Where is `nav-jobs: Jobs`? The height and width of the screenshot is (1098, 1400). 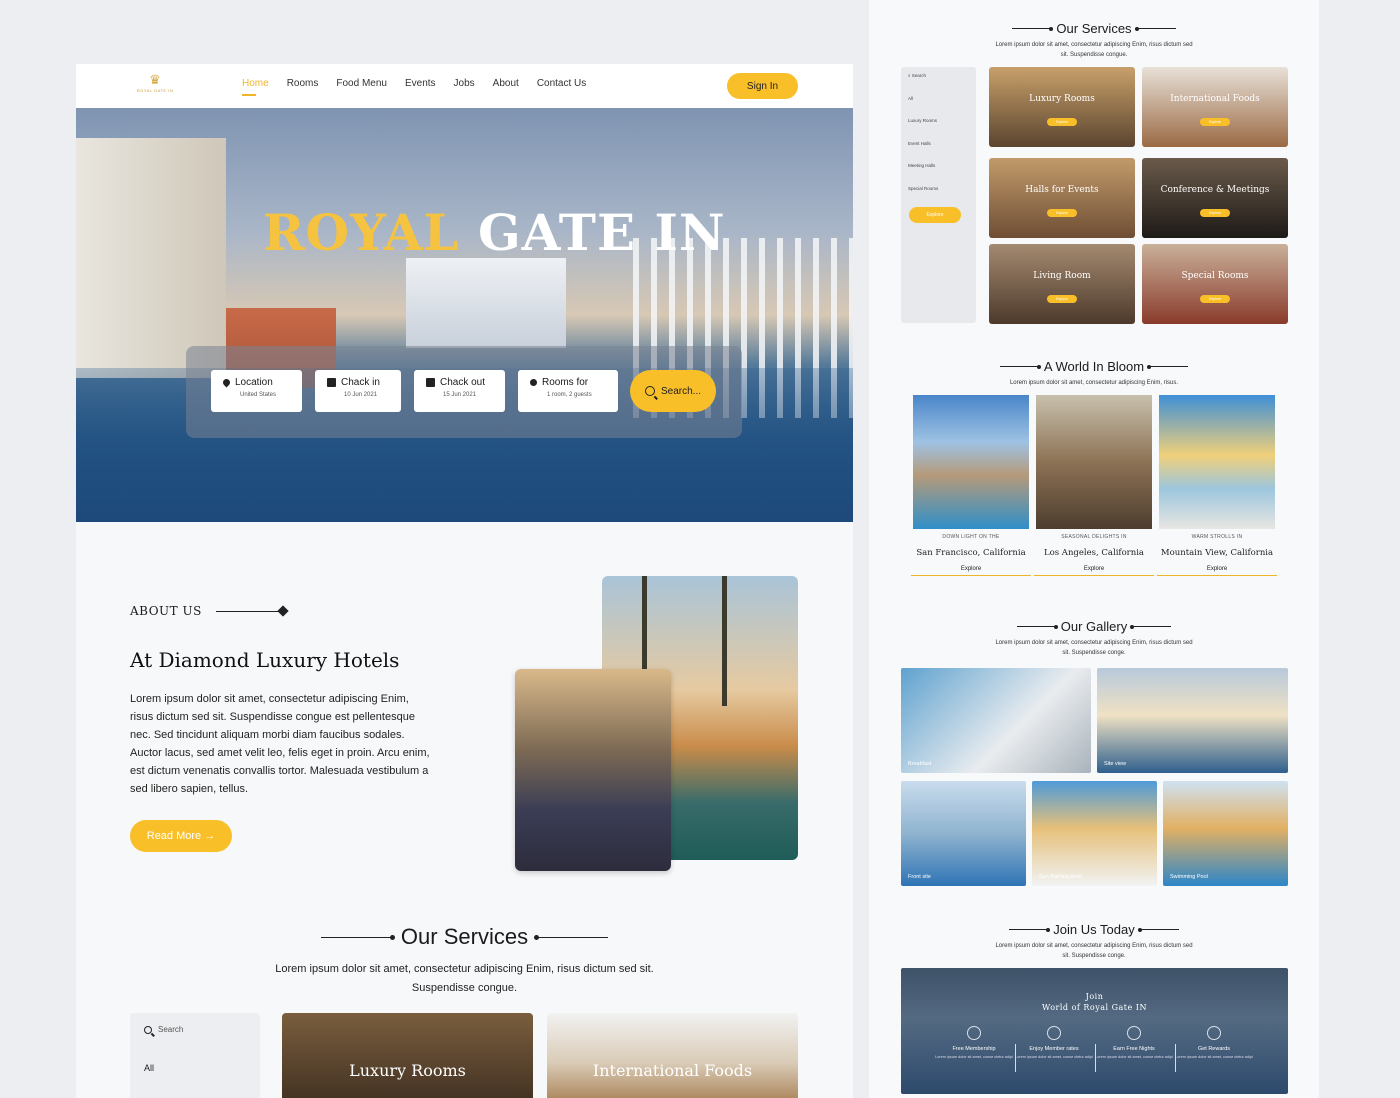
nav-jobs: Jobs is located at coordinates (464, 85).